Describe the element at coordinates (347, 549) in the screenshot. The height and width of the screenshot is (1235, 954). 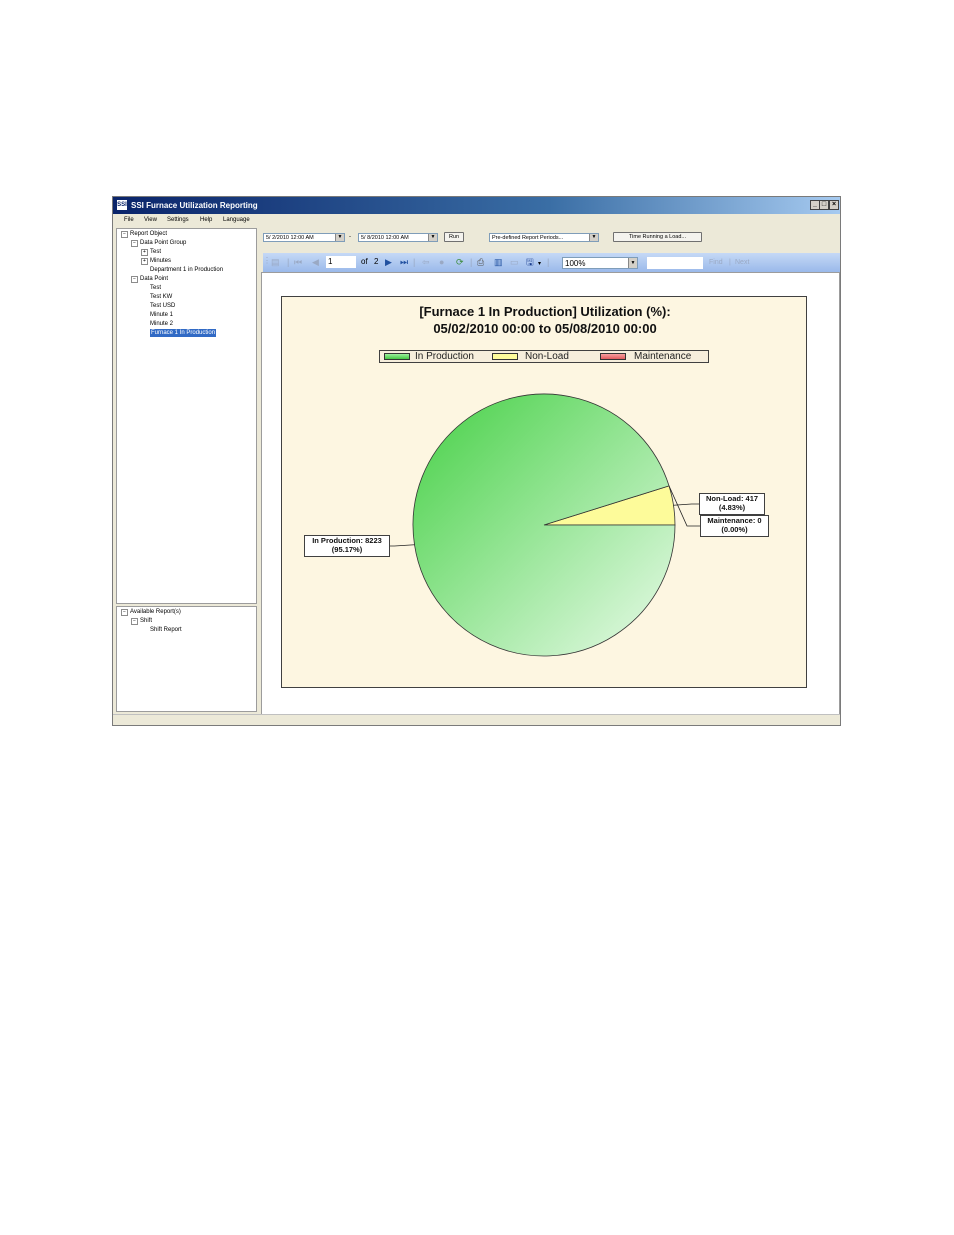
I see `data-label-in-production-percent: (95.17%)` at that location.